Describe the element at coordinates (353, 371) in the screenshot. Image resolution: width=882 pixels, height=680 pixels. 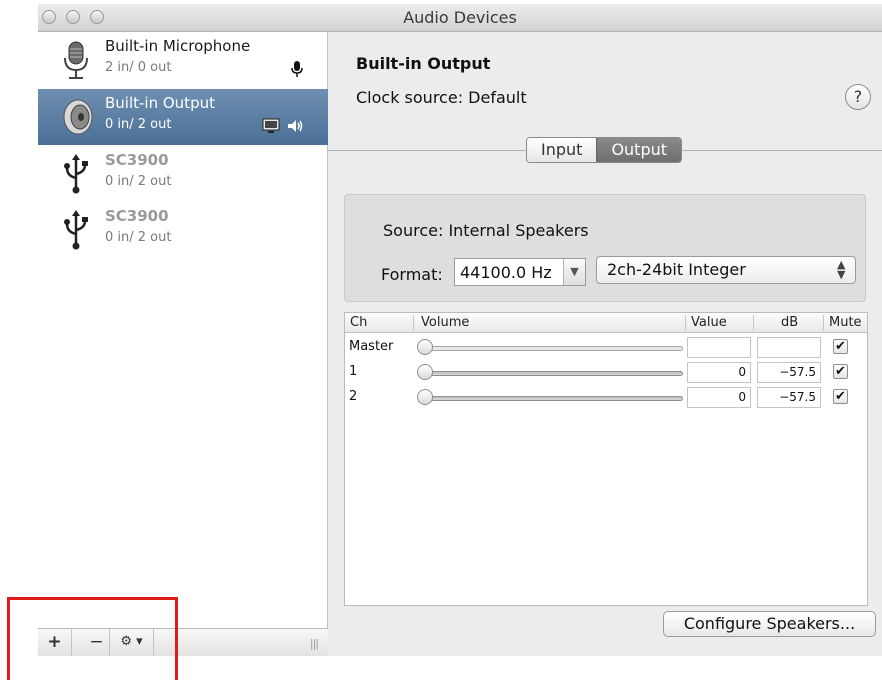
I see `channel-label: 1` at that location.